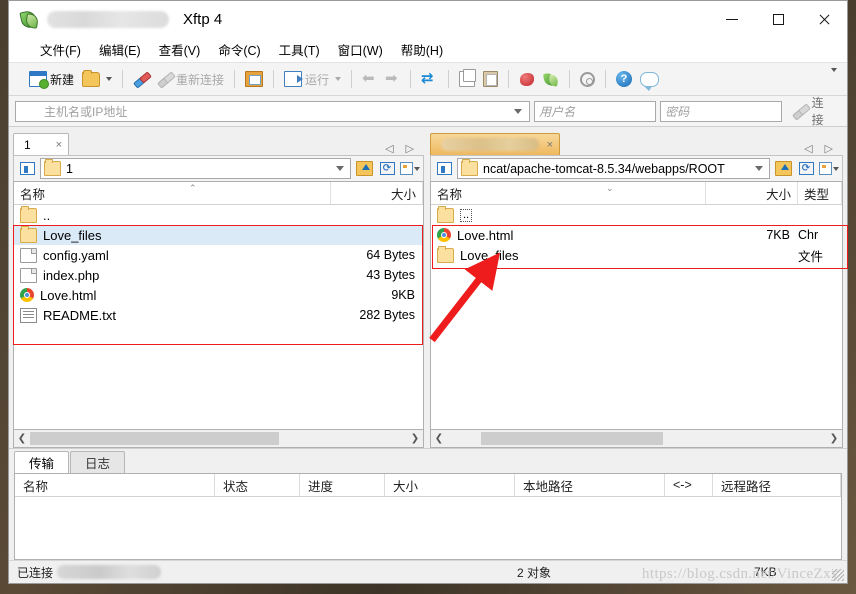 The height and width of the screenshot is (594, 856). I want to click on local-toggle-tree-button, so click(27, 169).